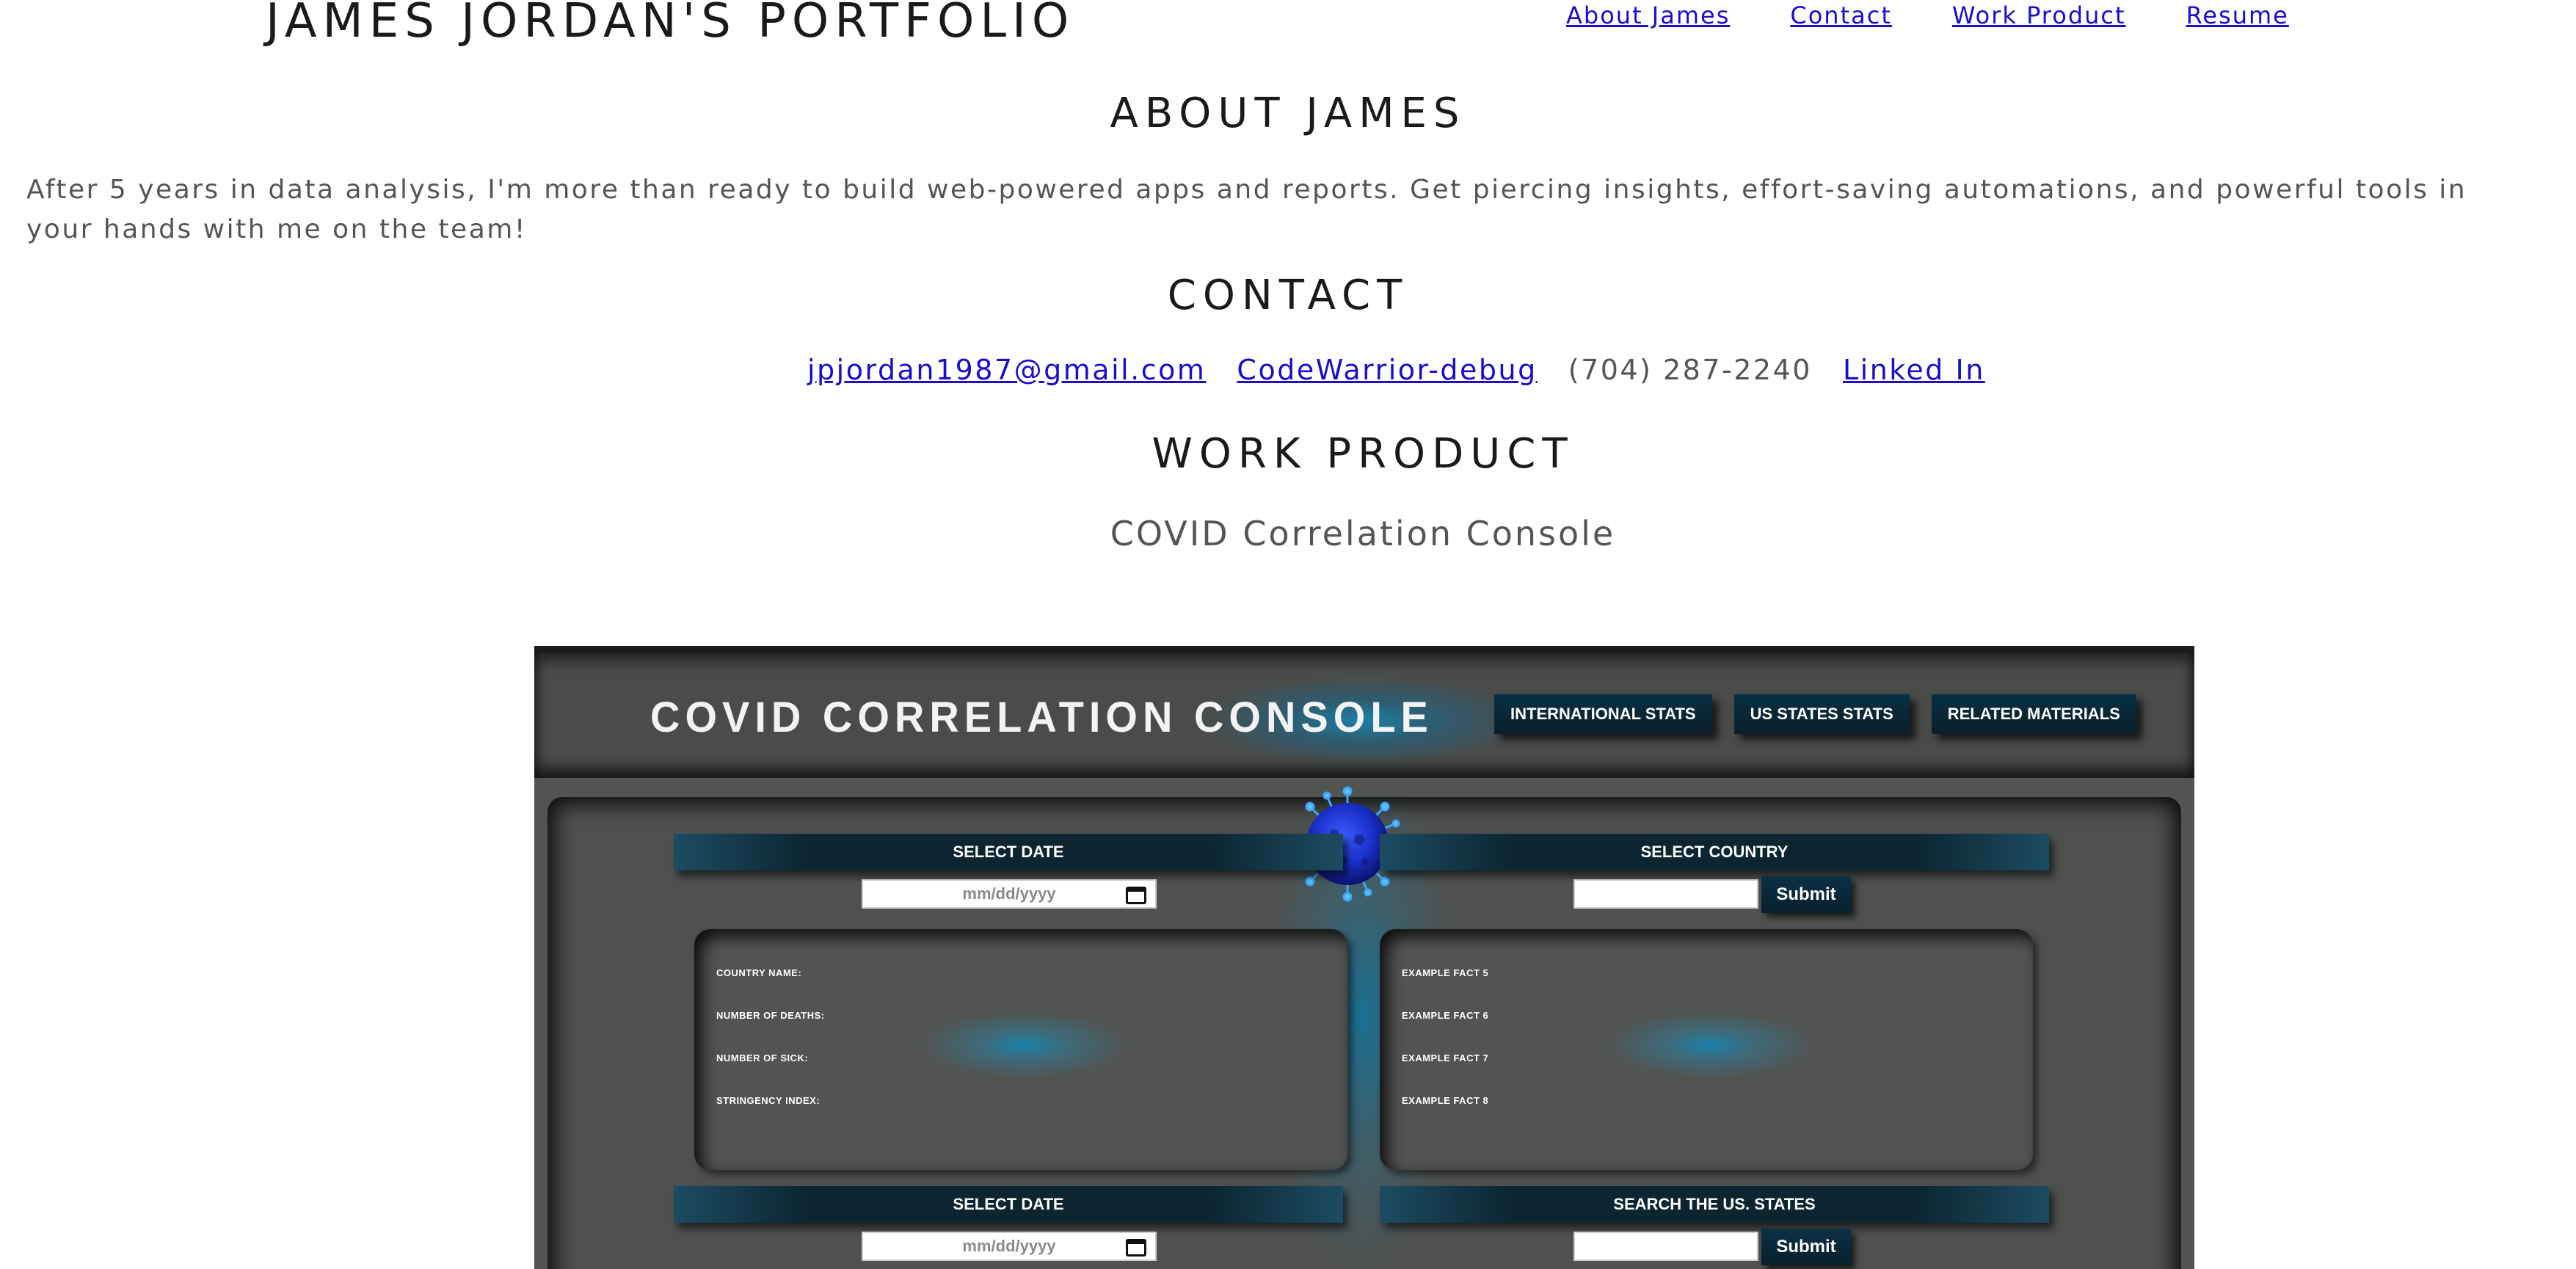 This screenshot has height=1269, width=2576. I want to click on search-states-bar: SEARCH THE US. STATES, so click(1714, 1204).